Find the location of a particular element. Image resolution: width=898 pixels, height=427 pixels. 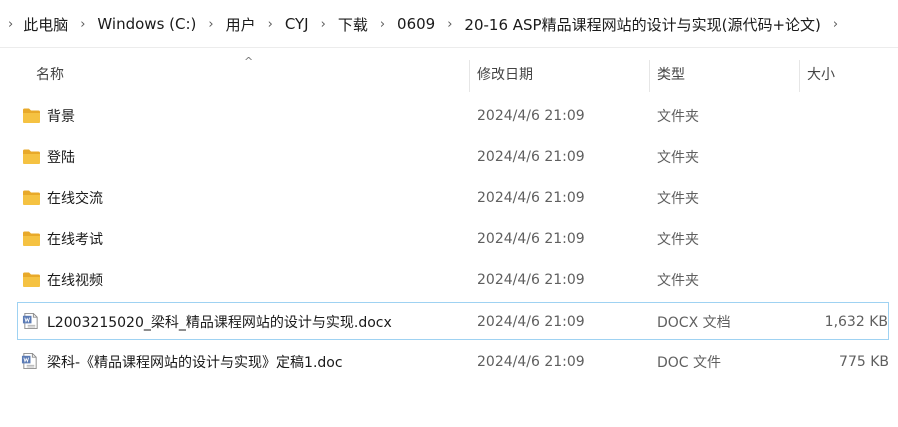

breadcrumb-item-0609: 0609 is located at coordinates (416, 24).